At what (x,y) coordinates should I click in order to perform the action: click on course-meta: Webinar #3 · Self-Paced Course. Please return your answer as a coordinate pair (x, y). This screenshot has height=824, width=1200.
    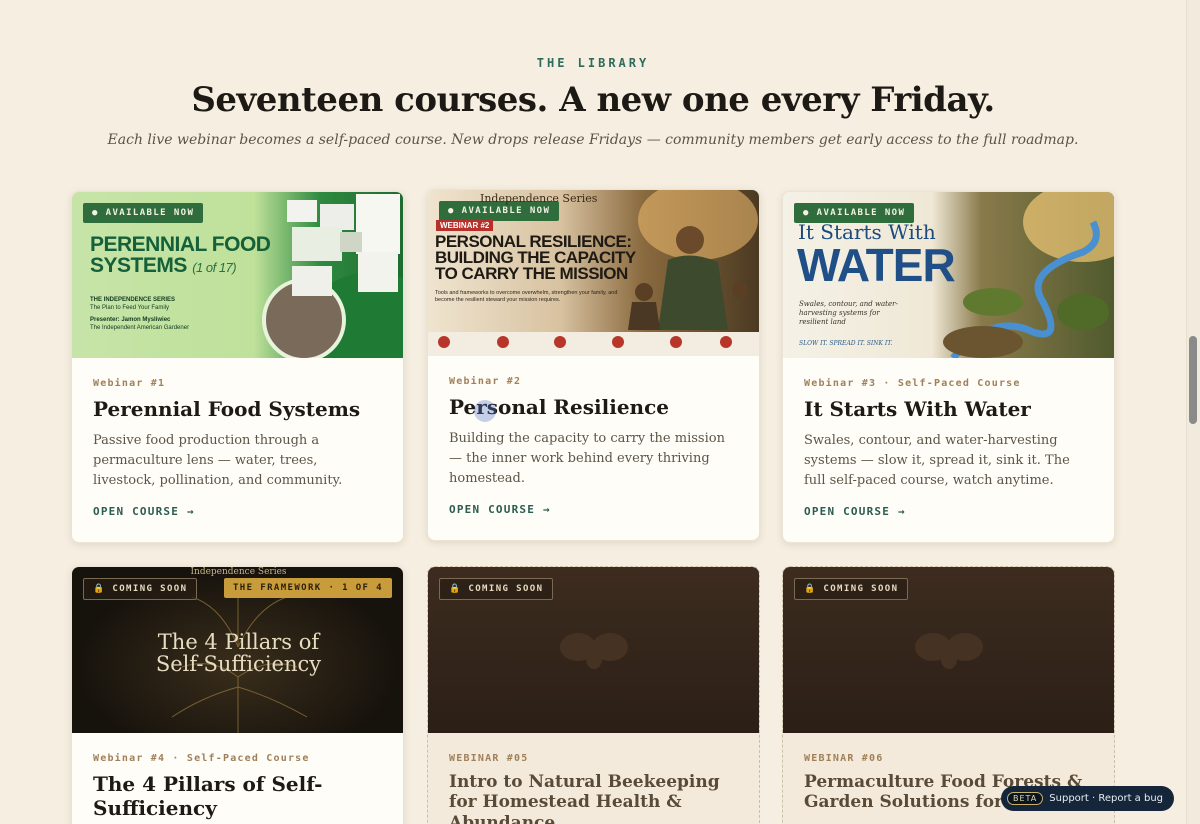
    Looking at the image, I should click on (912, 383).